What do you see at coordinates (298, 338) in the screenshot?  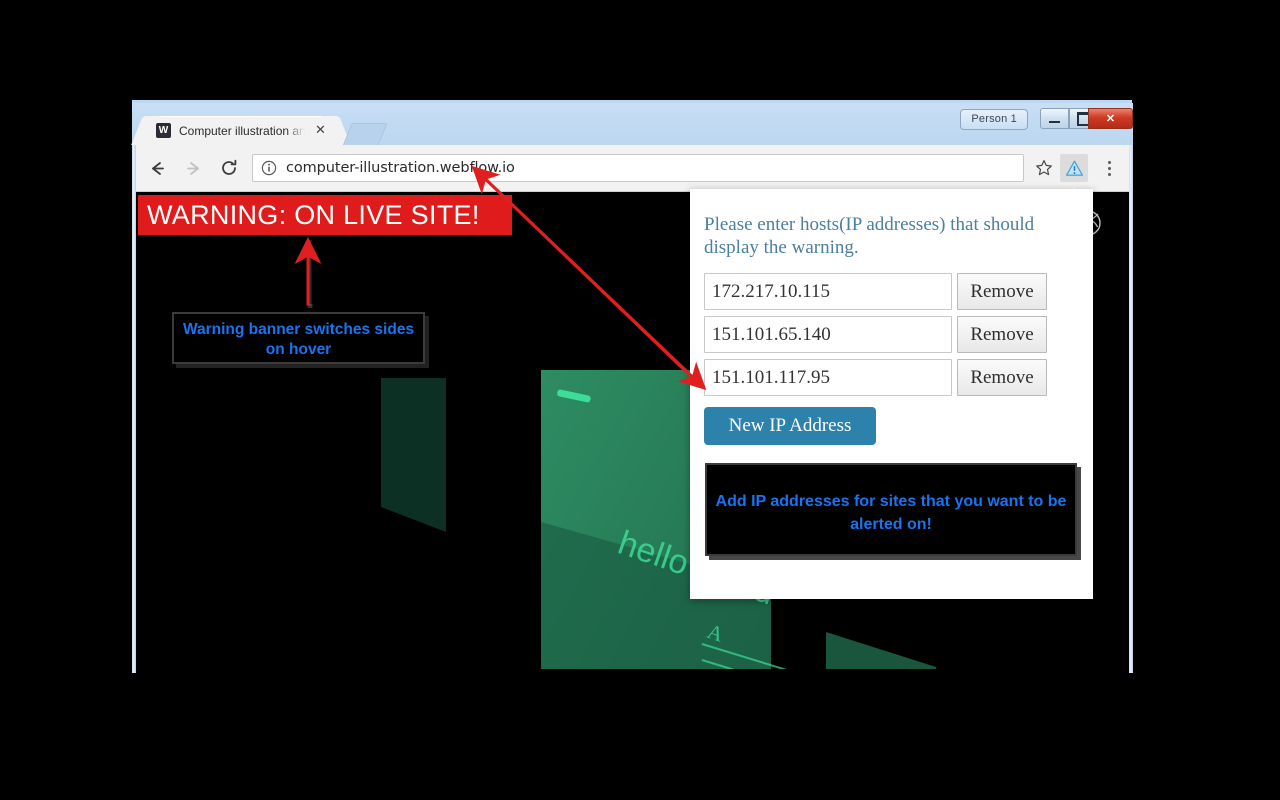 I see `annotation-banner-note: Warning banner switches sides on hover` at bounding box center [298, 338].